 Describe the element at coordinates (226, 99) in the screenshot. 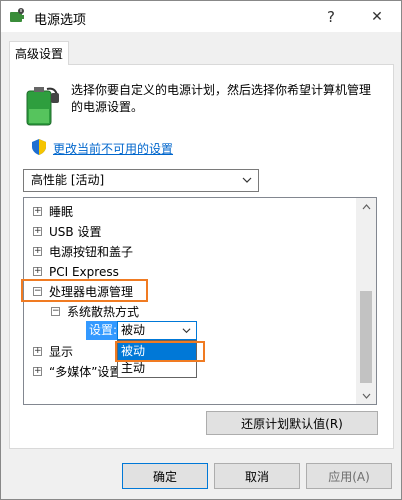

I see `intro-text: 选择你要自定义的电源计划，然后选择你希望计算机管理 的电源设置。` at that location.